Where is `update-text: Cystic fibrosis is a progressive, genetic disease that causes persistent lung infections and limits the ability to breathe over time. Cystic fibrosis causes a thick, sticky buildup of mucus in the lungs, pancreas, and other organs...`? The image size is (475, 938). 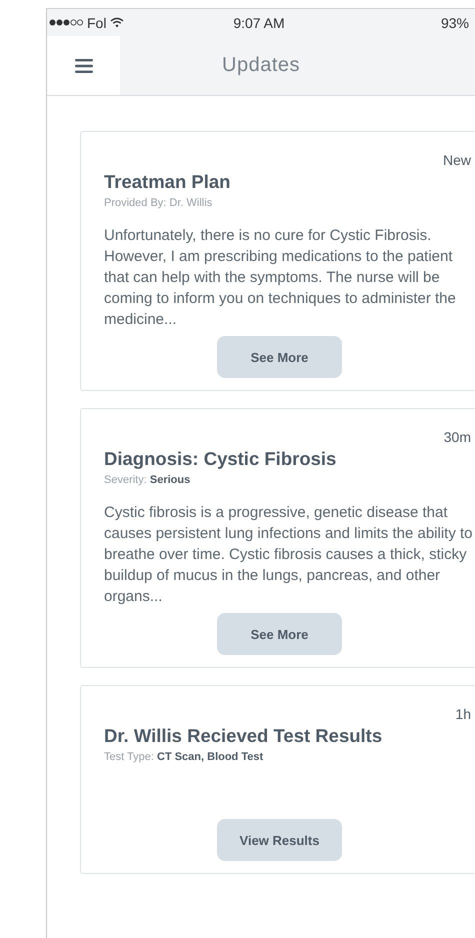
update-text: Cystic fibrosis is a progressive, genetic disease that causes persistent lung infections and limits the ability to breathe over time. Cystic fibrosis causes a thick, sticky buildup of mucus in the lungs, pancreas, and other organs... is located at coordinates (289, 555).